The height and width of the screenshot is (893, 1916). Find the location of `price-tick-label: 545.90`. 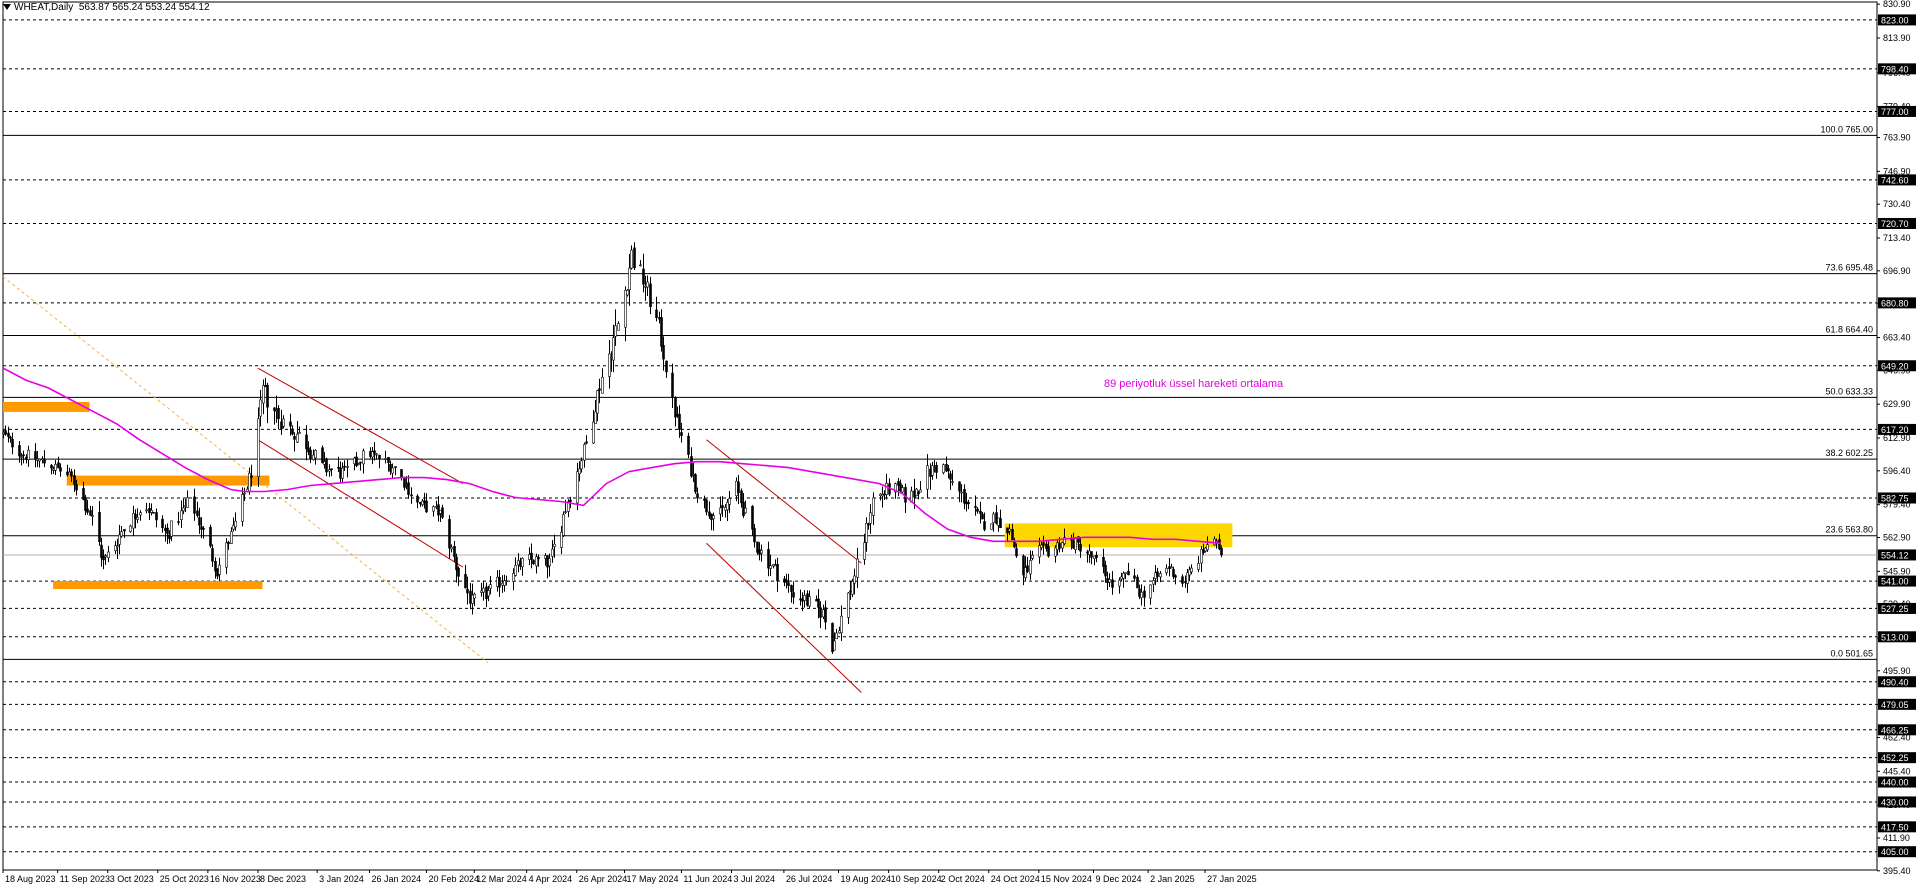

price-tick-label: 545.90 is located at coordinates (1897, 571).